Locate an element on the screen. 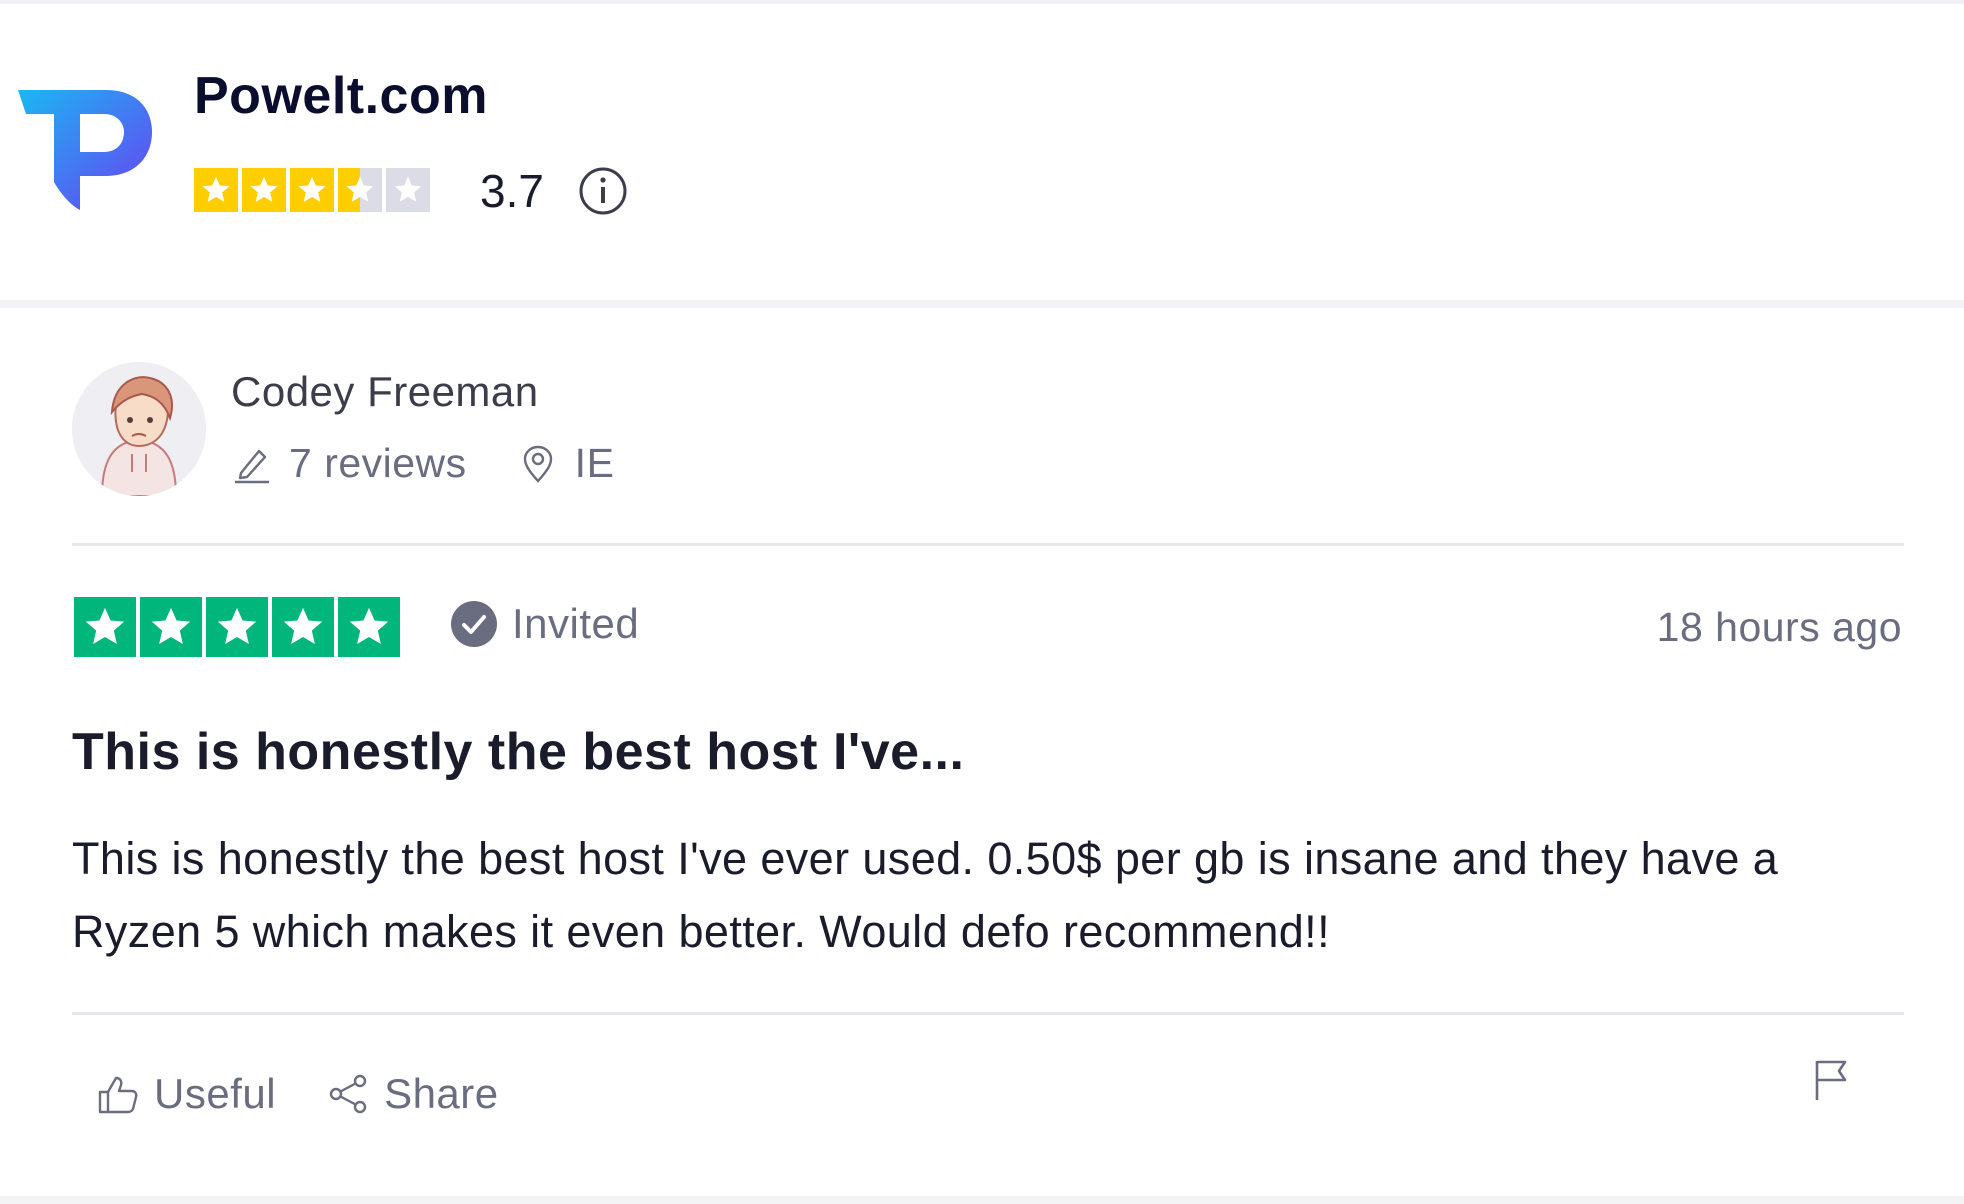  invited-badge: Invited is located at coordinates (544, 624).